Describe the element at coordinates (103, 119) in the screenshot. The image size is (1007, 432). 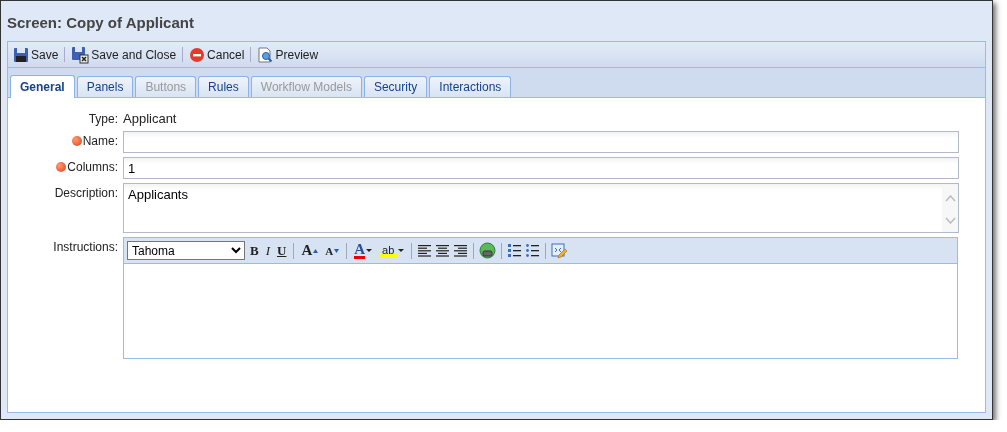
I see `field-label: Type:` at that location.